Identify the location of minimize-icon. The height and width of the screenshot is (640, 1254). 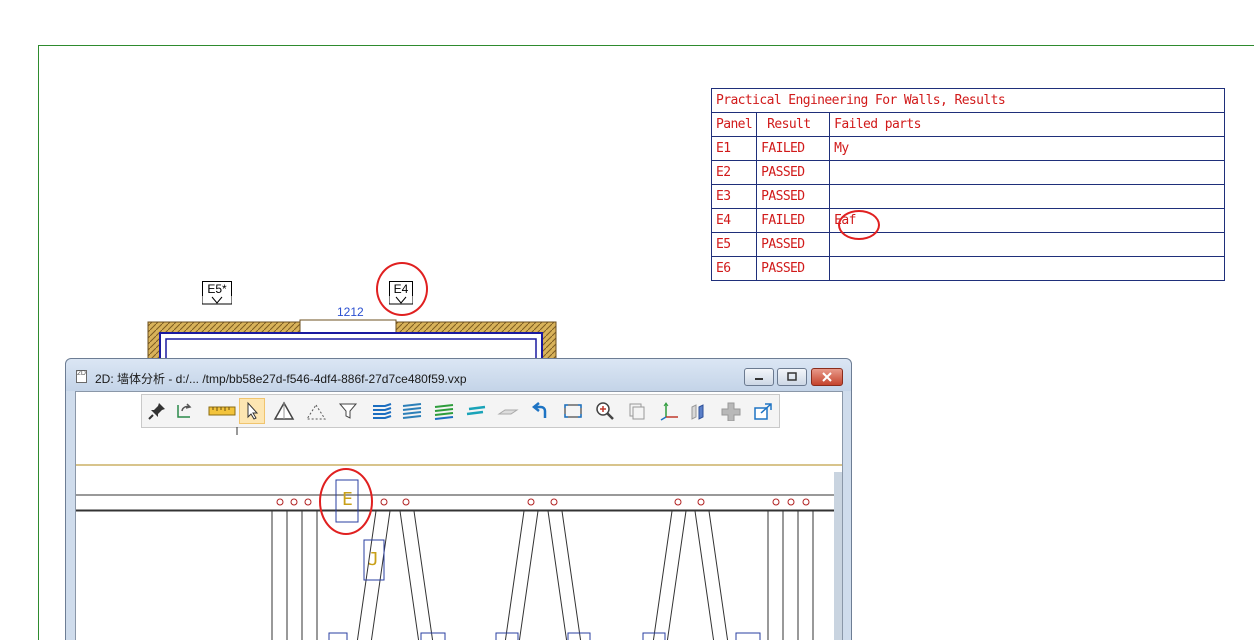
(759, 379).